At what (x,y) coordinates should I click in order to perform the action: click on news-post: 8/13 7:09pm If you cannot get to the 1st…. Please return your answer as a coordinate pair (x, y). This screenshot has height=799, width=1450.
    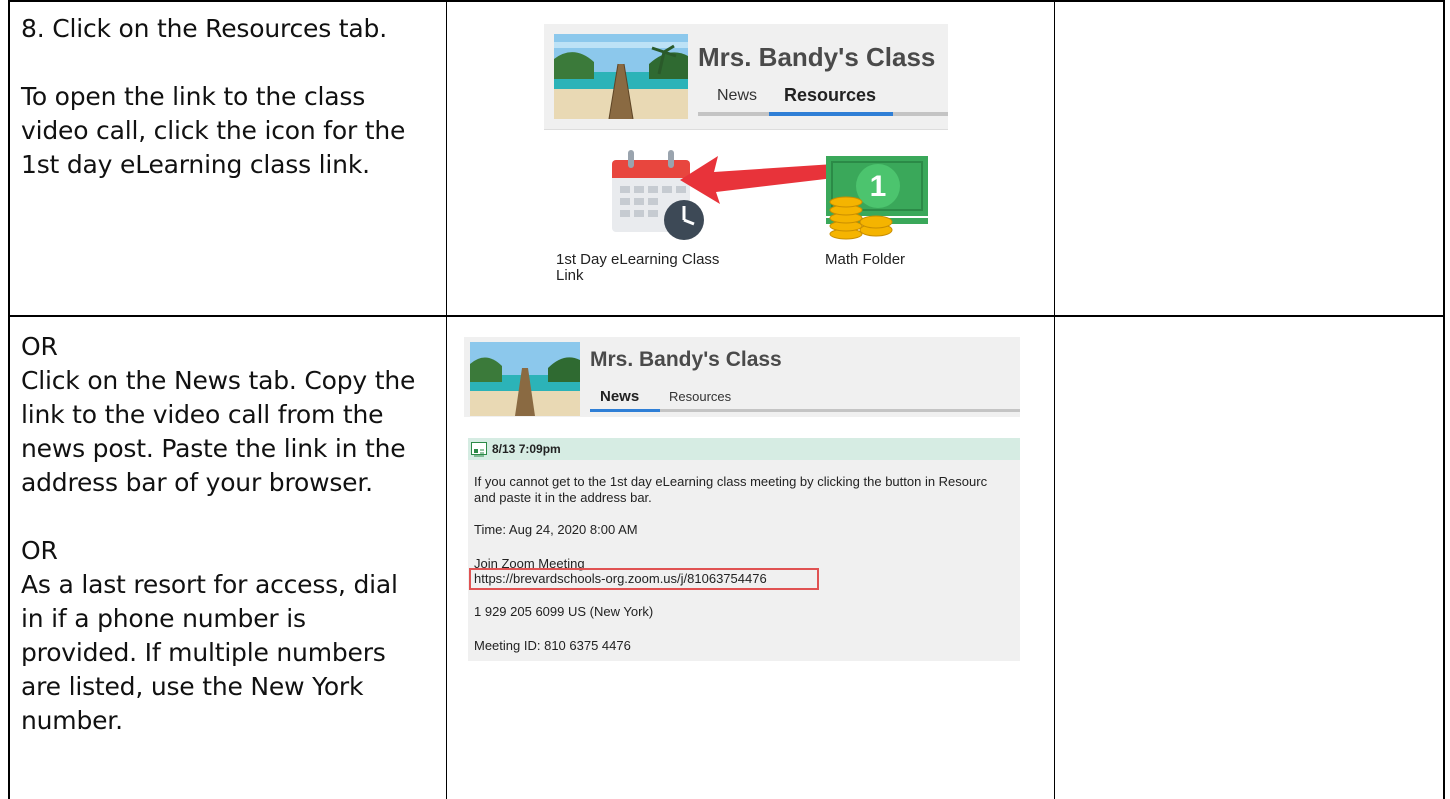
    Looking at the image, I should click on (744, 549).